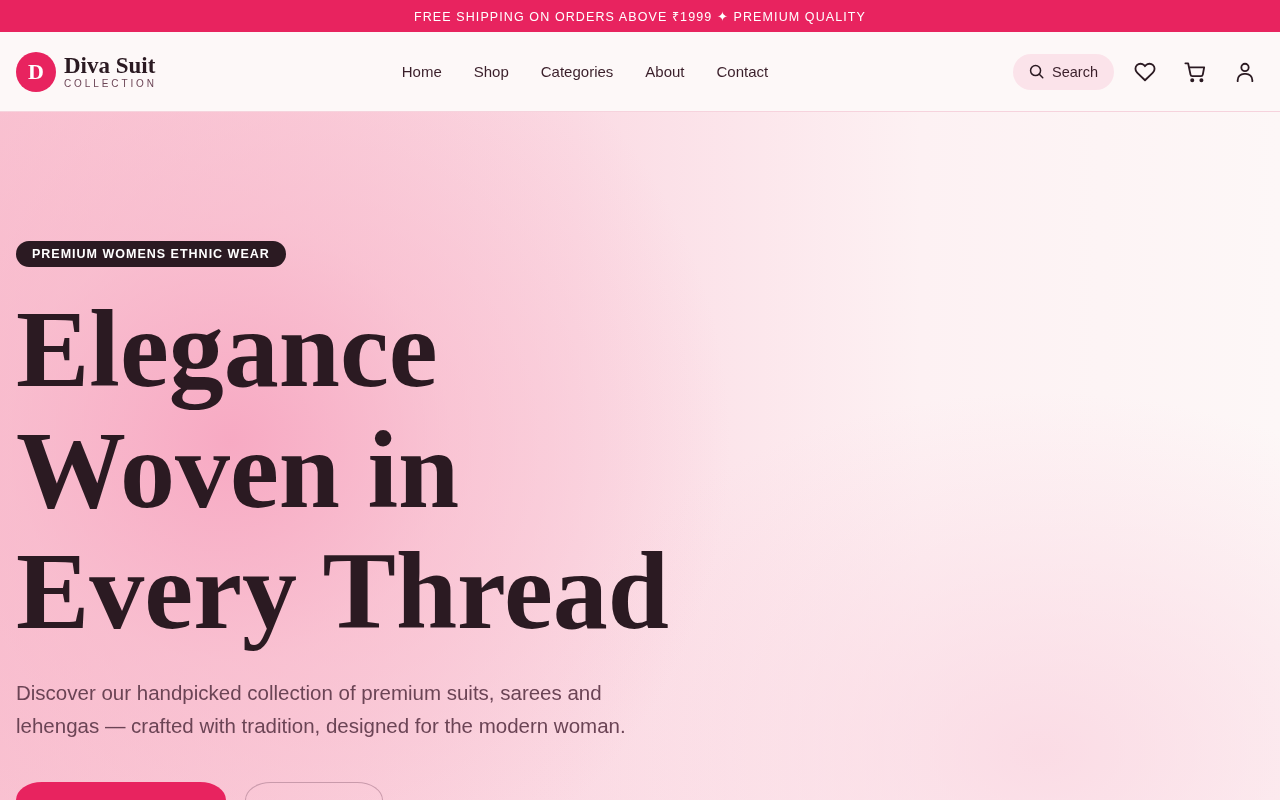 The image size is (1280, 800). I want to click on category-badge: PREMIUM WOMENS ETHNIC WEAR, so click(151, 254).